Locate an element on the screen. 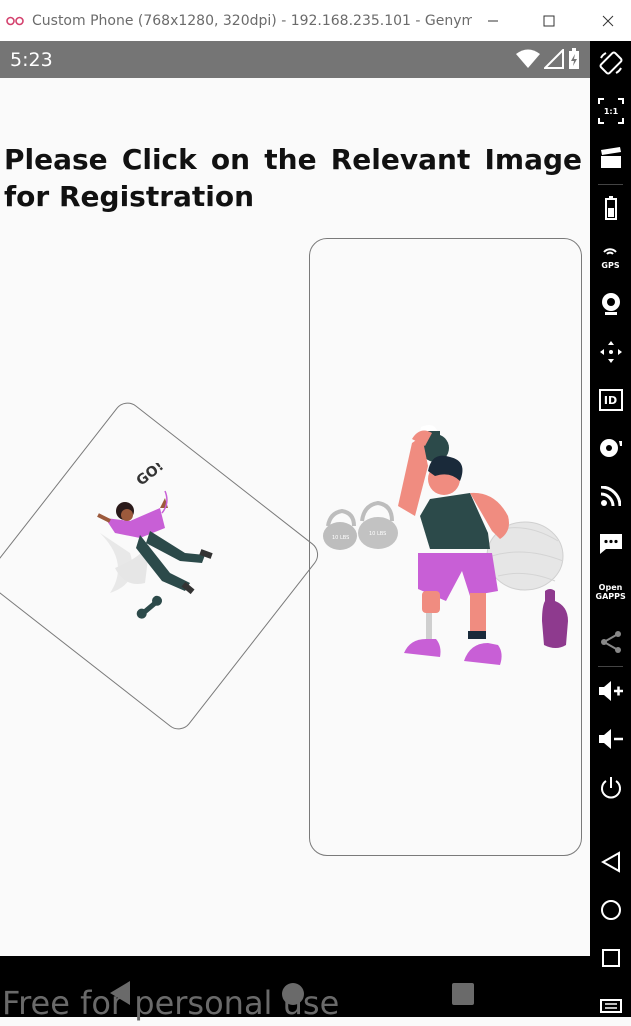 The height and width of the screenshot is (1026, 631). minimize-icon is located at coordinates (493, 20).